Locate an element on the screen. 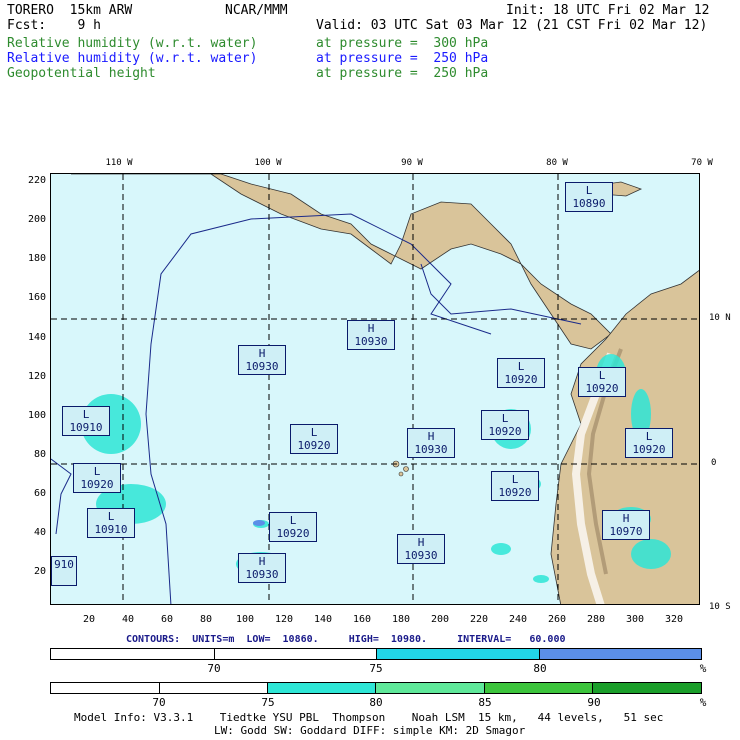 Image resolution: width=740 pixels, height=740 pixels. x-tick-label: 60 is located at coordinates (167, 619).